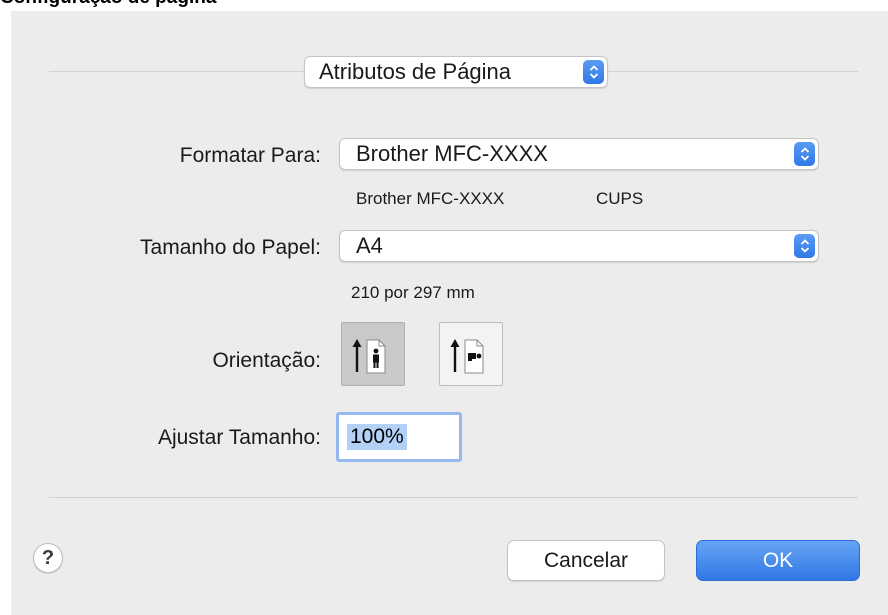  Describe the element at coordinates (108, 4) in the screenshot. I see `page-heading: Configuração de página` at that location.